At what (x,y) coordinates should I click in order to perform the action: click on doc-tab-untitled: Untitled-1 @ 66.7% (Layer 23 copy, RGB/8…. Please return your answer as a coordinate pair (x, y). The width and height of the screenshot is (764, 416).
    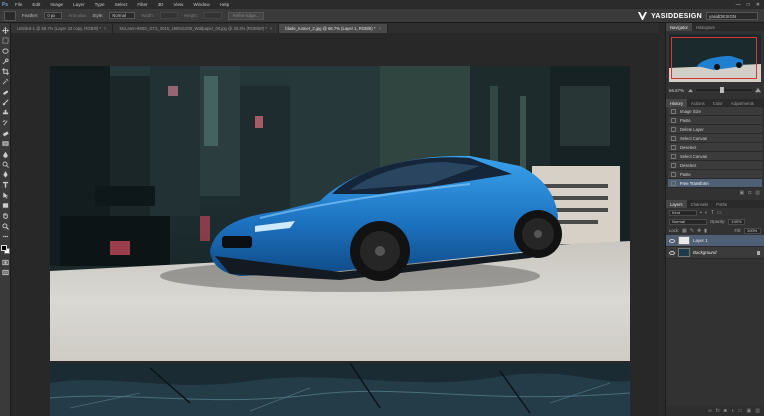
    Looking at the image, I should click on (62, 28).